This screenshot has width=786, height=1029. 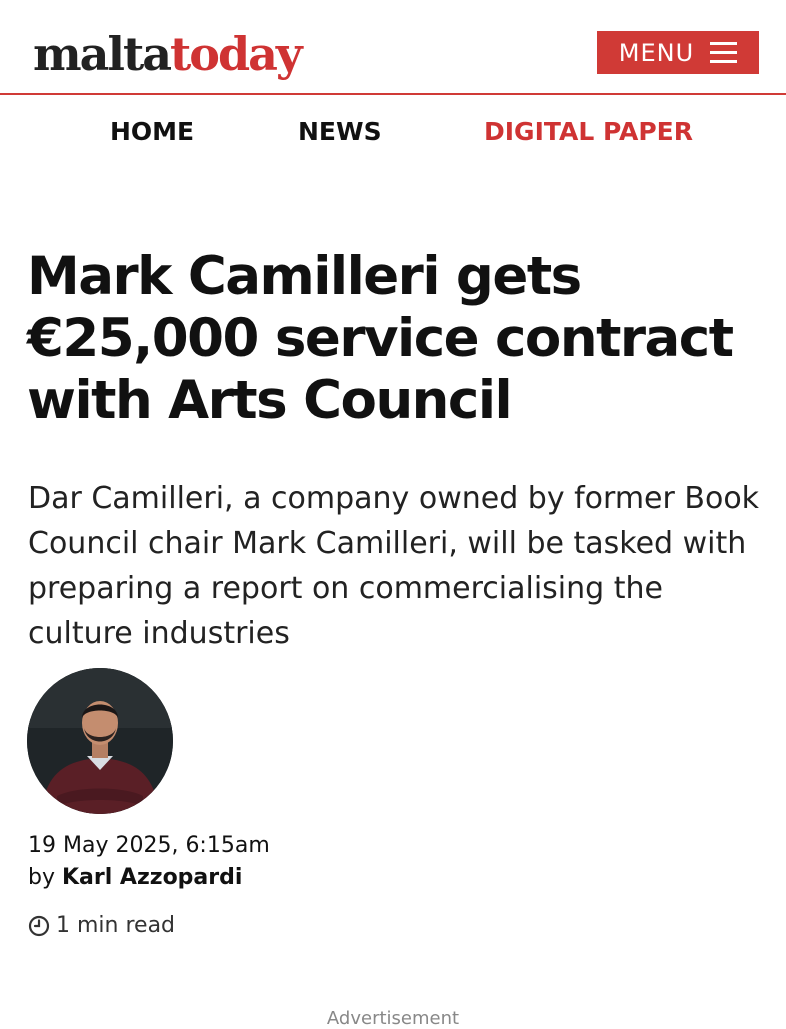 I want to click on byline: by Karl Azzopardi, so click(x=135, y=877).